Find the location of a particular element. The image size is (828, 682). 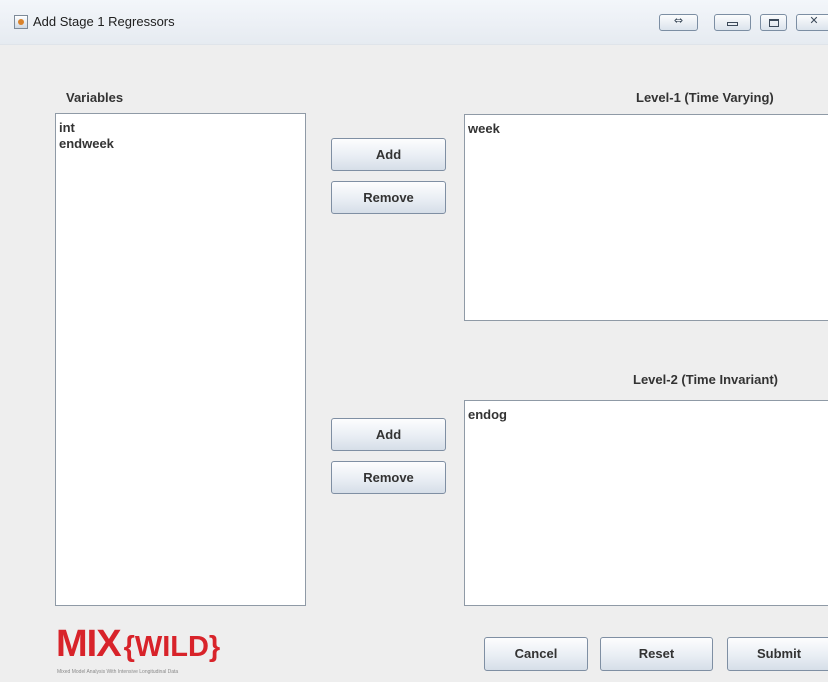

level1-remove-button: Remove is located at coordinates (388, 197).